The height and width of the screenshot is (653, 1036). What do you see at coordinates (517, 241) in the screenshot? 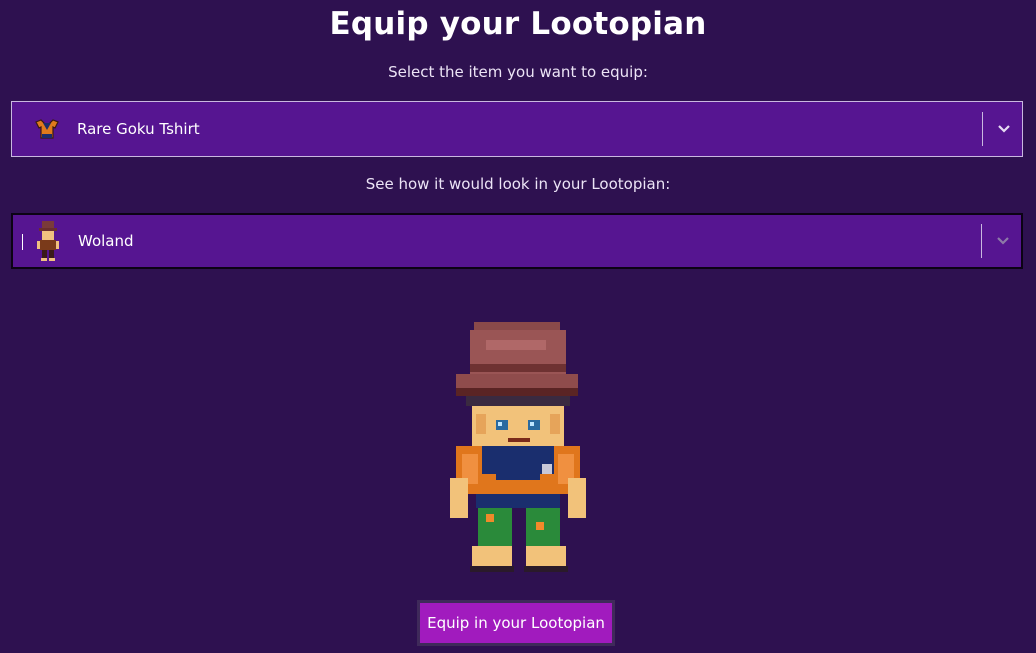
I see `character-select: Woland` at bounding box center [517, 241].